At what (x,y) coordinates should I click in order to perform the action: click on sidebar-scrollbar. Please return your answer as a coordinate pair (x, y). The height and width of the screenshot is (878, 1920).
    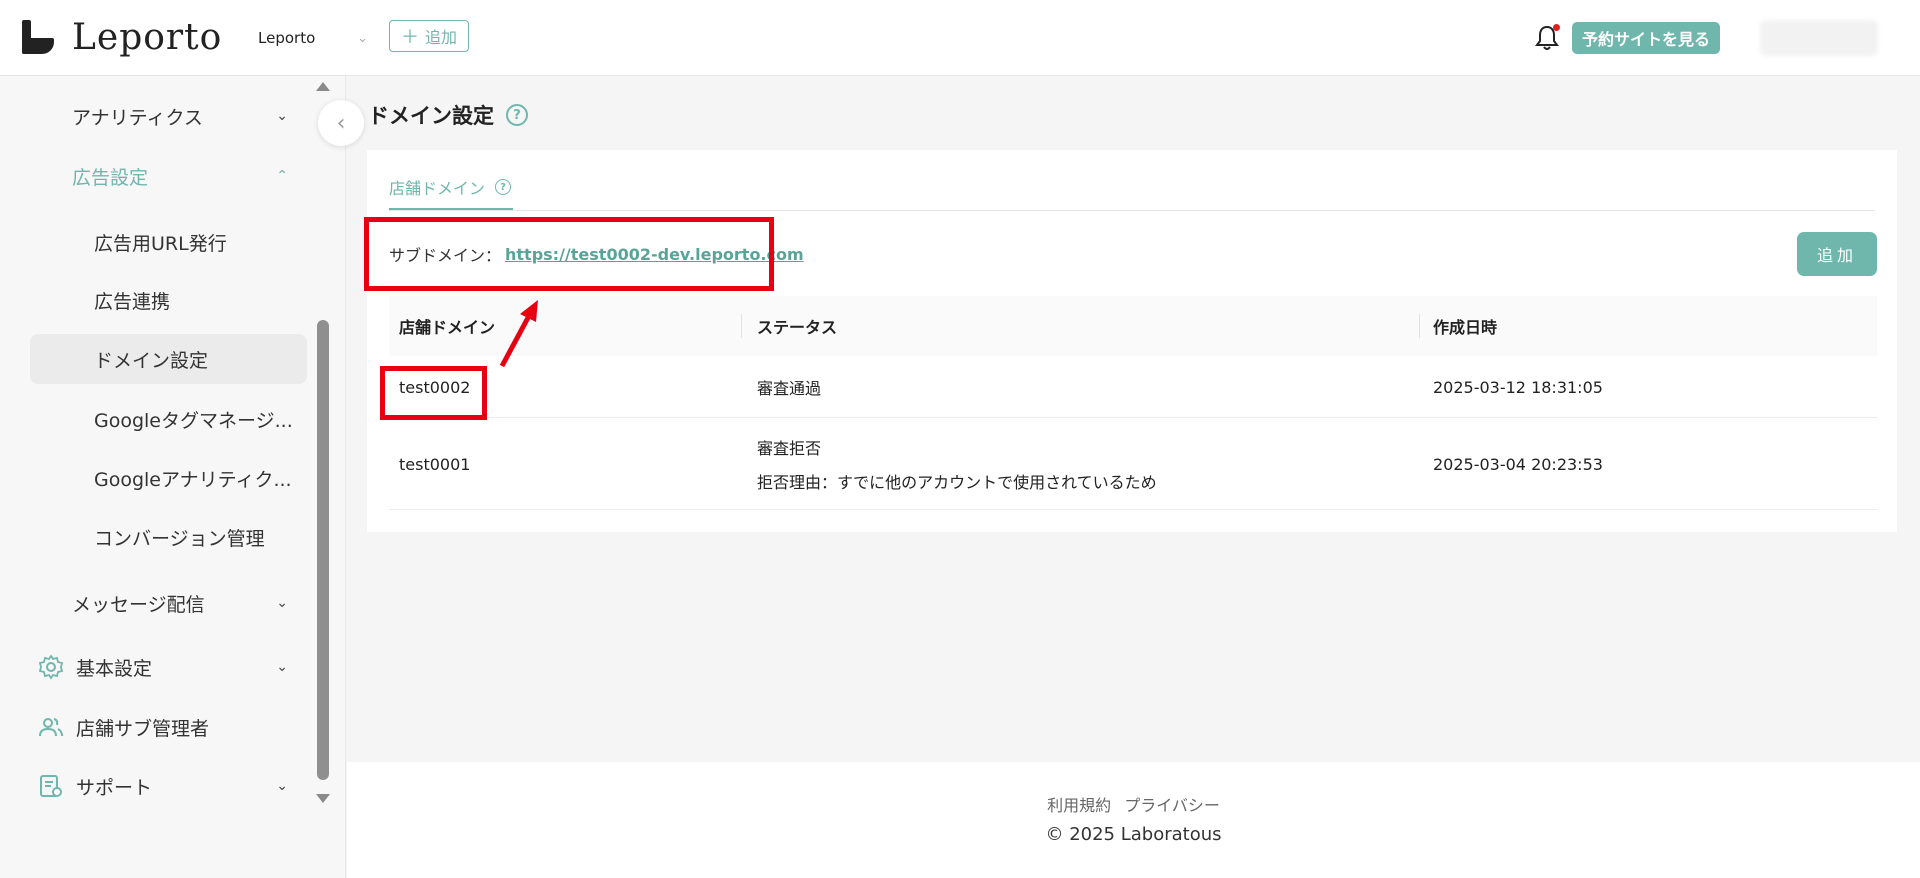
    Looking at the image, I should click on (324, 443).